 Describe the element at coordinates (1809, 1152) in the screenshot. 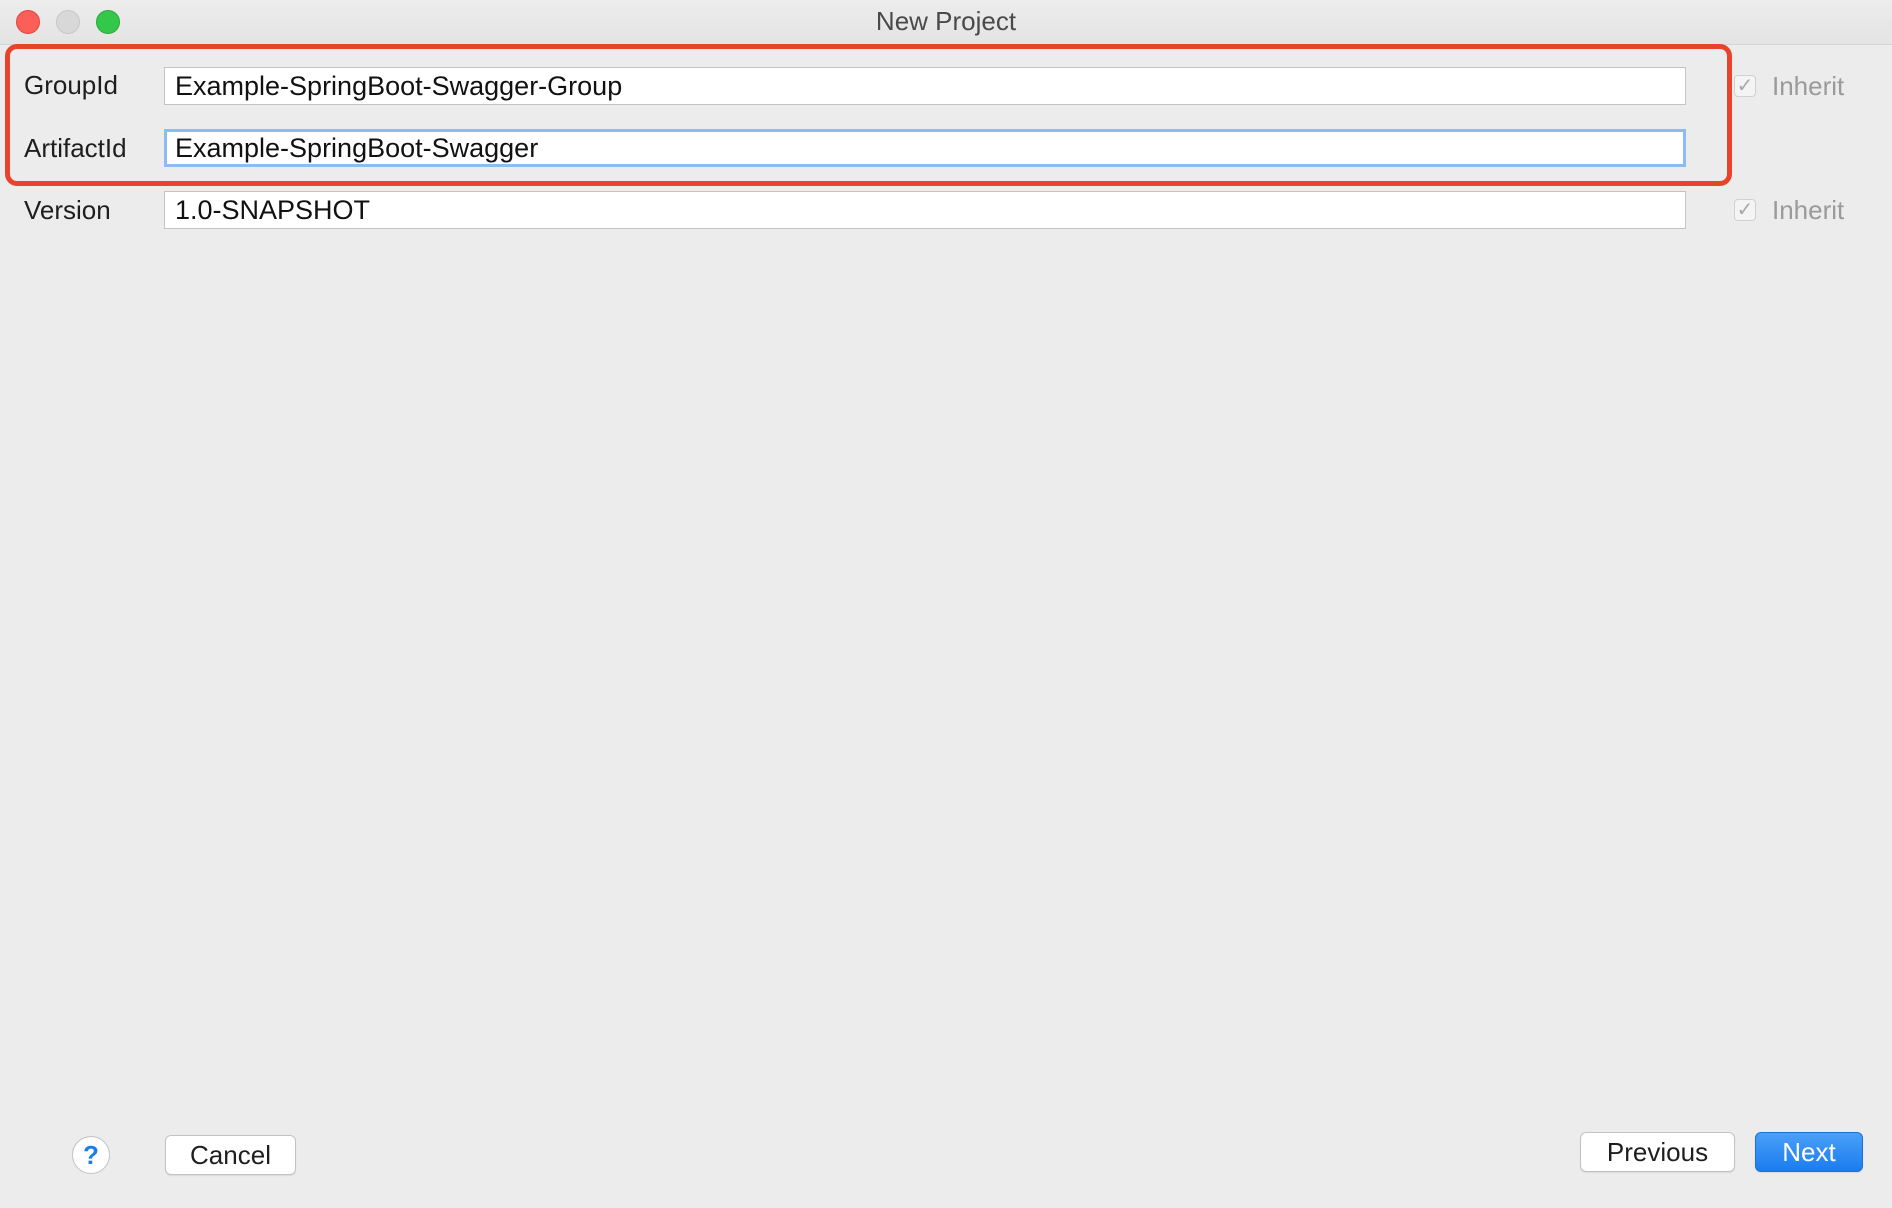

I see `next-button: Next` at that location.